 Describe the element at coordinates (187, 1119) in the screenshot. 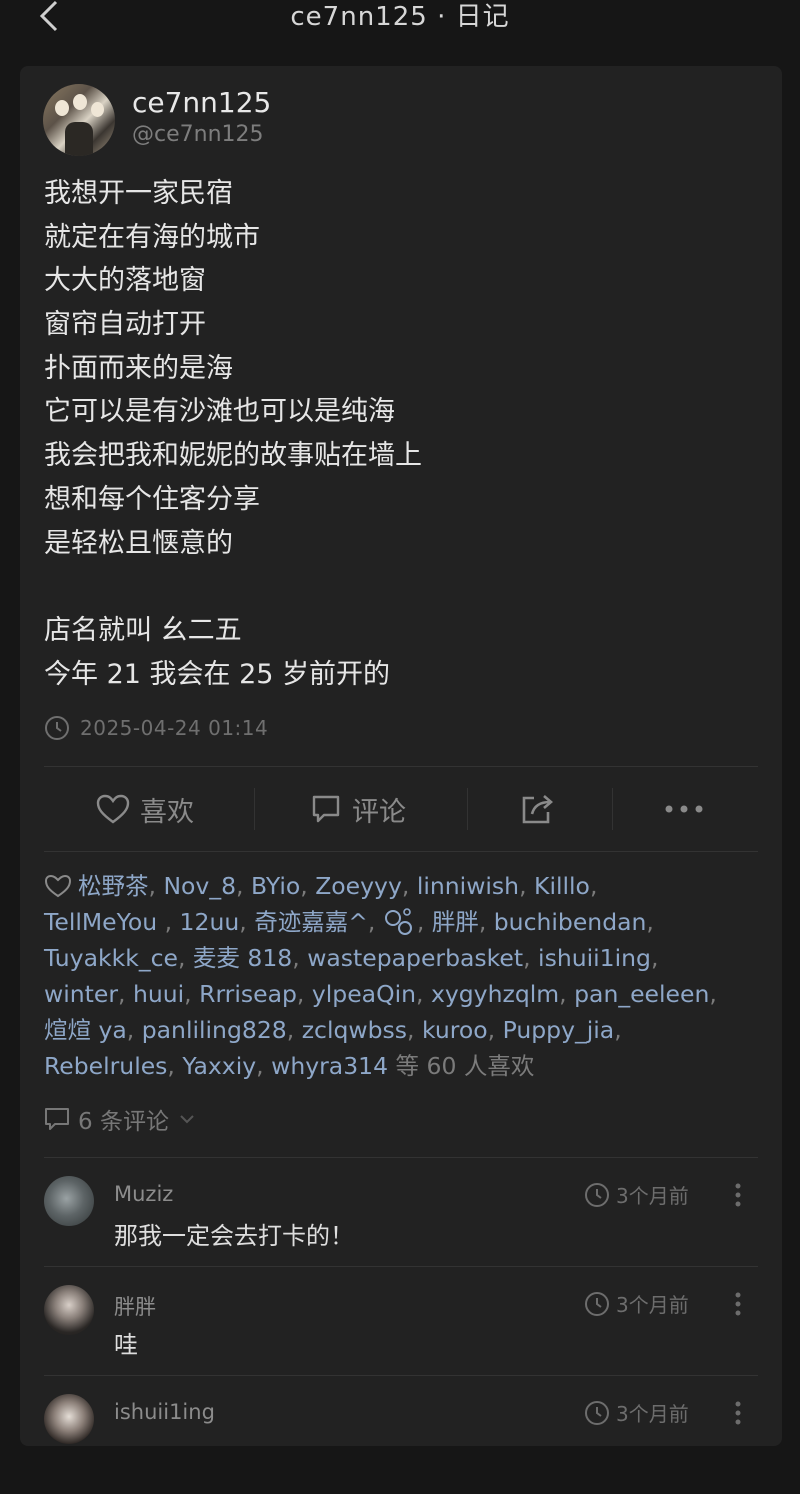

I see `chevron-down-icon` at that location.